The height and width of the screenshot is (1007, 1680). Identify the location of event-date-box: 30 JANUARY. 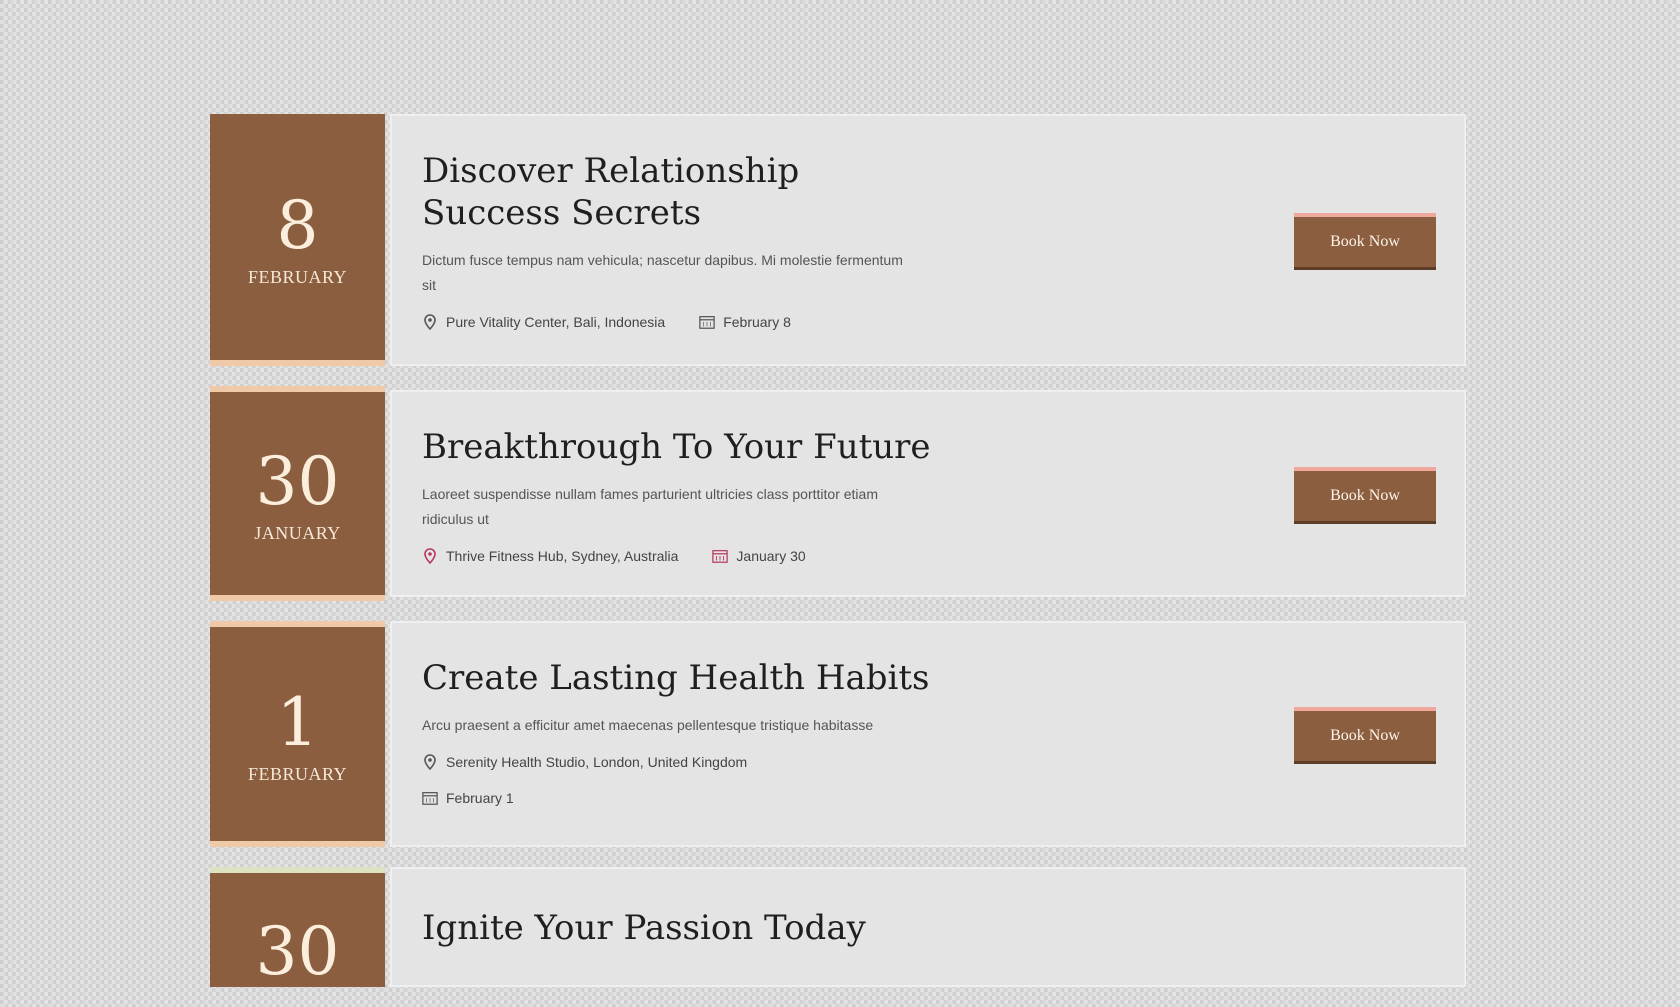
(297, 493).